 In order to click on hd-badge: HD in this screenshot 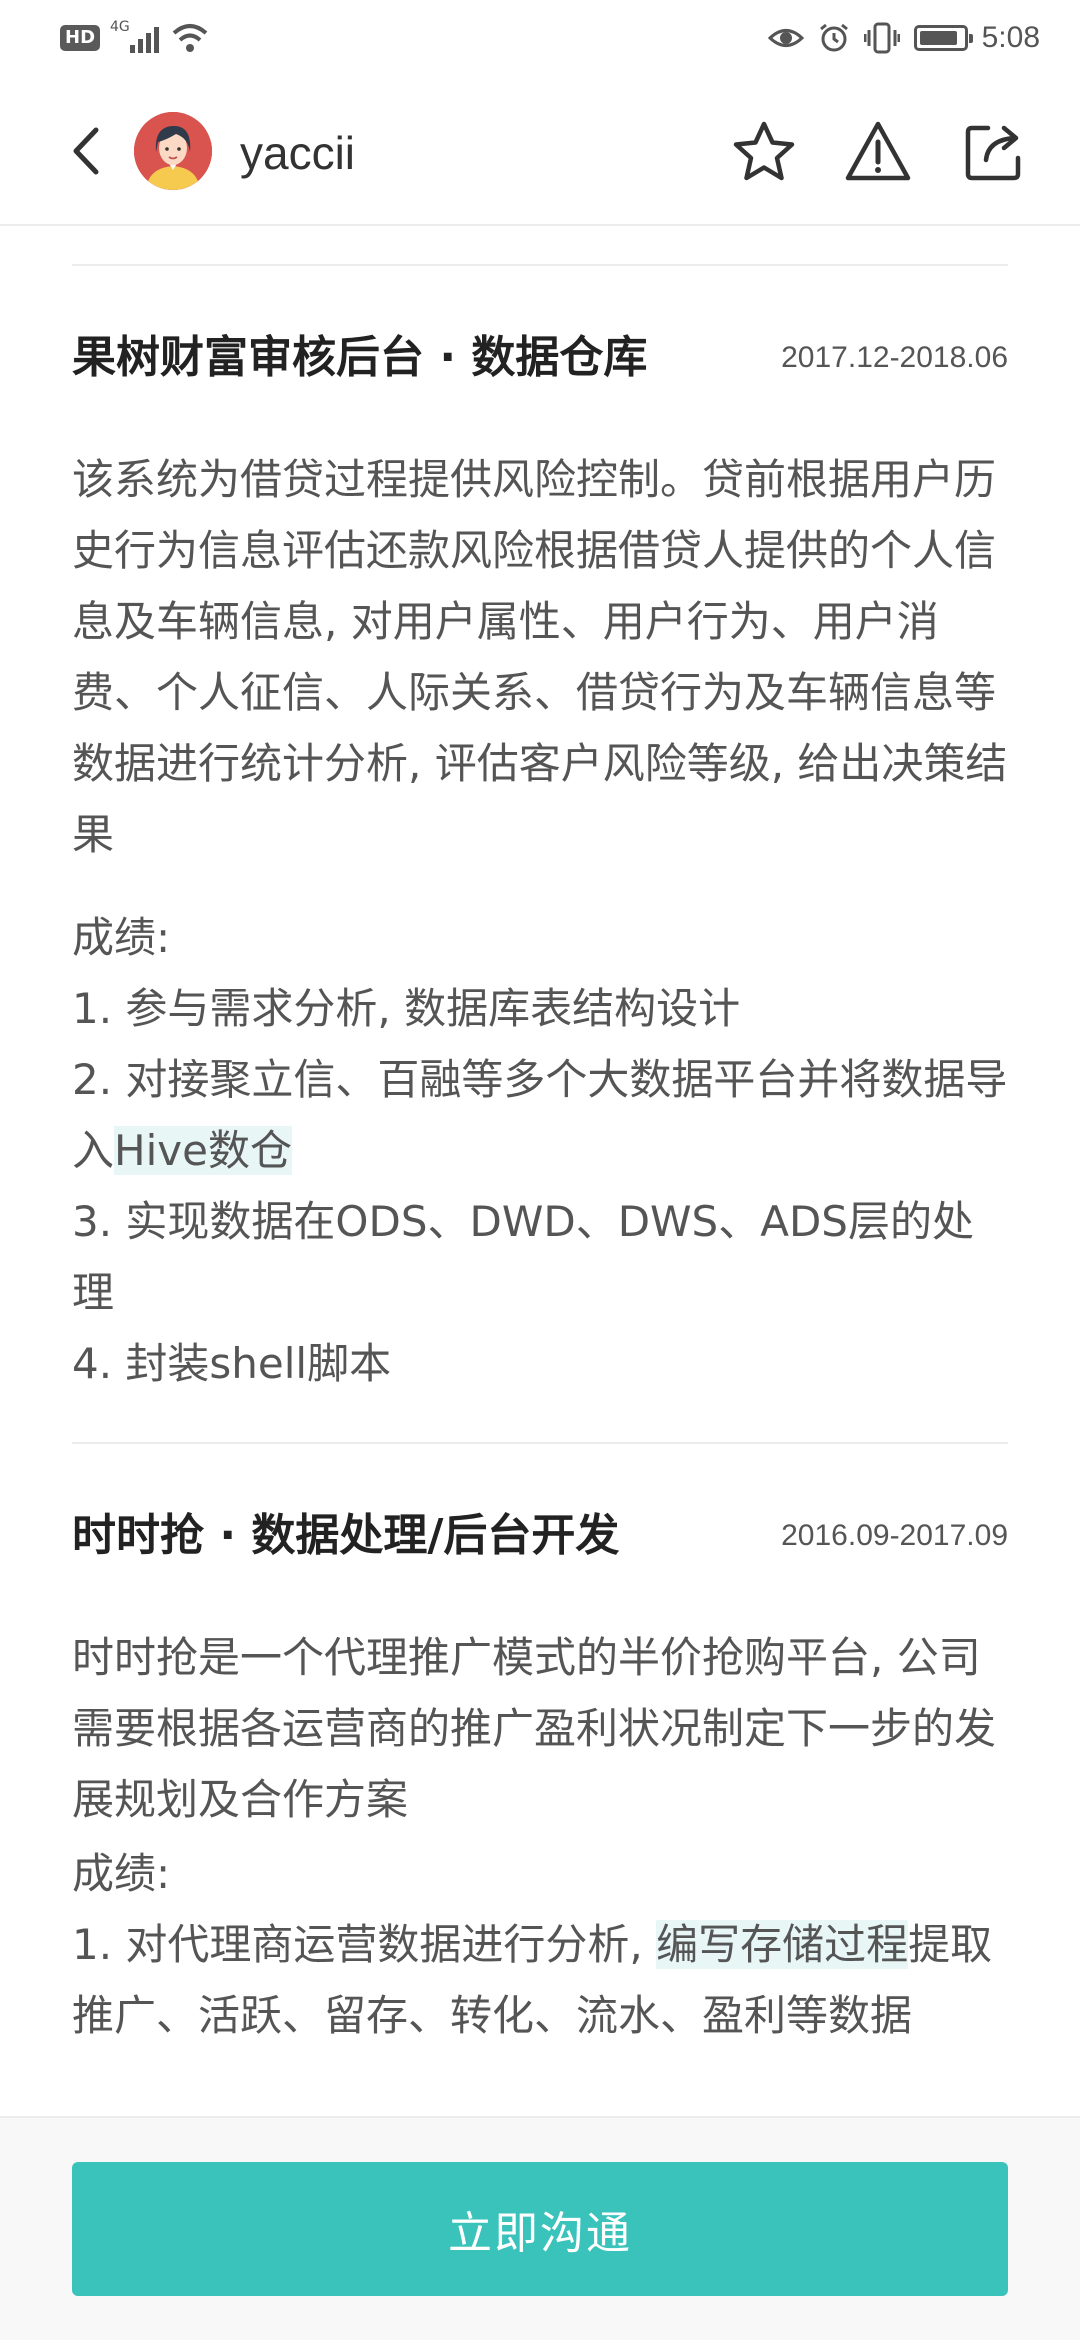, I will do `click(80, 38)`.